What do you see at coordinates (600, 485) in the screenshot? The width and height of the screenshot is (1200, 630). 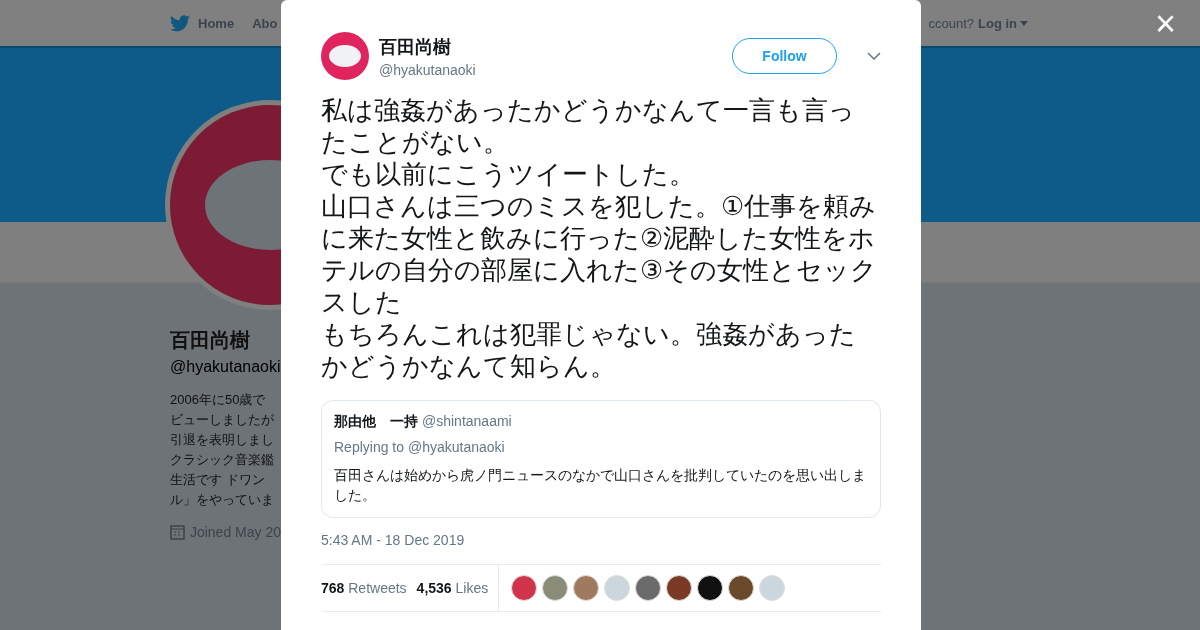 I see `quoted-text: 百田さんは始めから虎ノ門ニュースのなかで山口さんを批判していたのを思い出しました。` at bounding box center [600, 485].